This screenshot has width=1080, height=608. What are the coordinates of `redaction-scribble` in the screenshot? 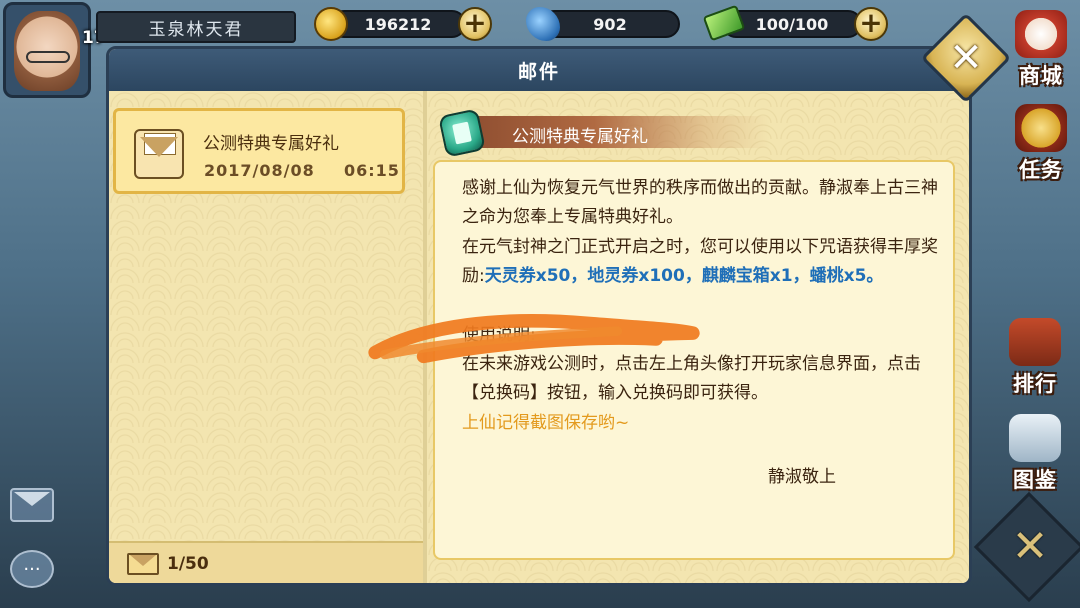 It's located at (534, 339).